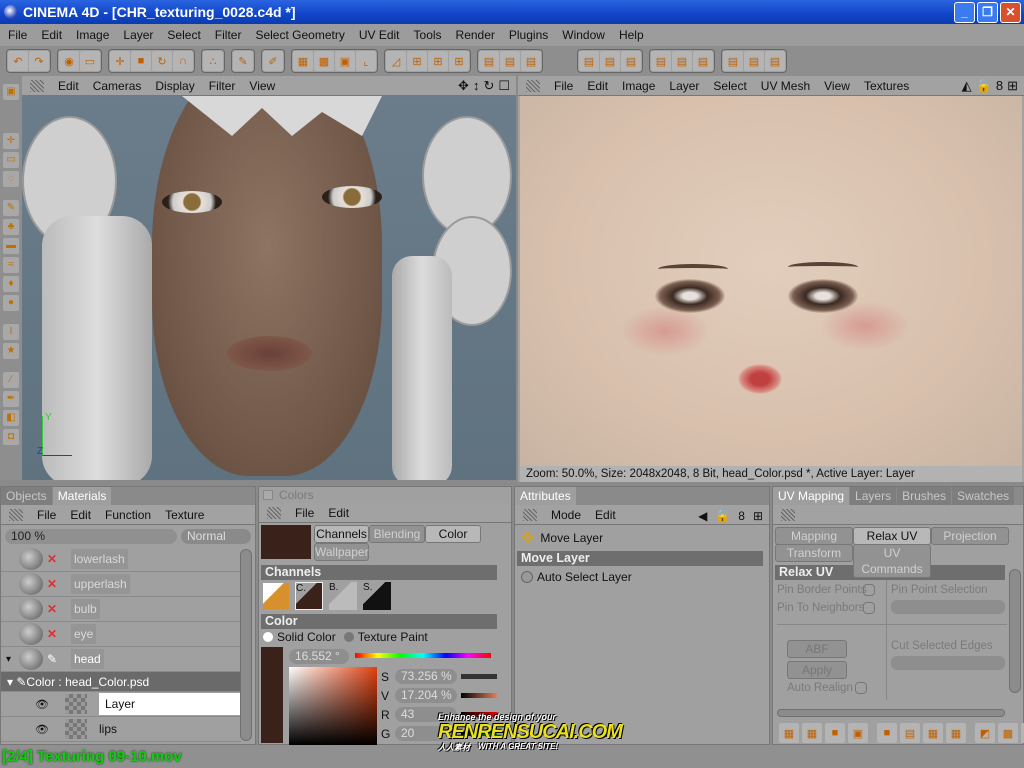 The height and width of the screenshot is (768, 1024). I want to click on uv-layer3-icon: ▦, so click(933, 733).